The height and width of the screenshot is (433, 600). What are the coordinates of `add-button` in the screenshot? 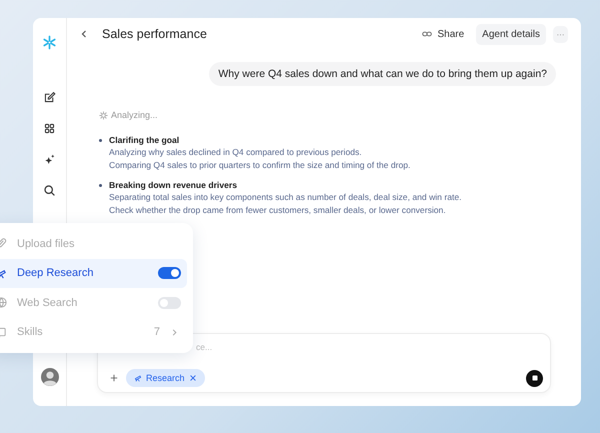 It's located at (114, 378).